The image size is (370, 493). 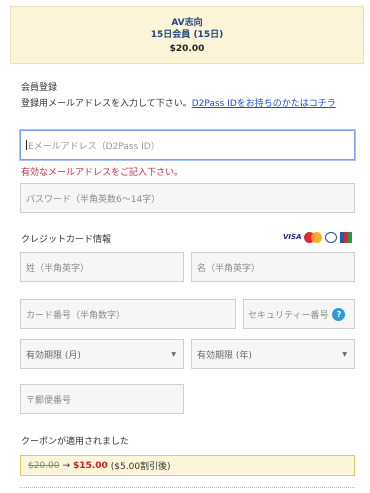 I want to click on plan-summary: AV志向 15日会員 (15日) $20.00, so click(x=187, y=35).